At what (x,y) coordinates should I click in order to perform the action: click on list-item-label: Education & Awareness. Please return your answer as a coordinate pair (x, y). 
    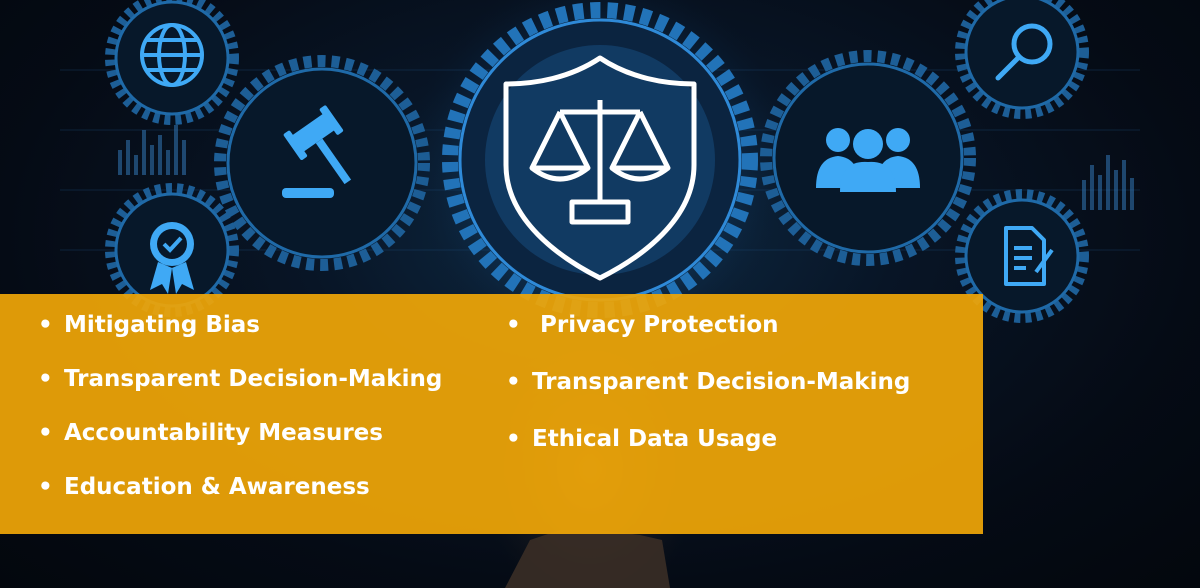
    Looking at the image, I should click on (217, 487).